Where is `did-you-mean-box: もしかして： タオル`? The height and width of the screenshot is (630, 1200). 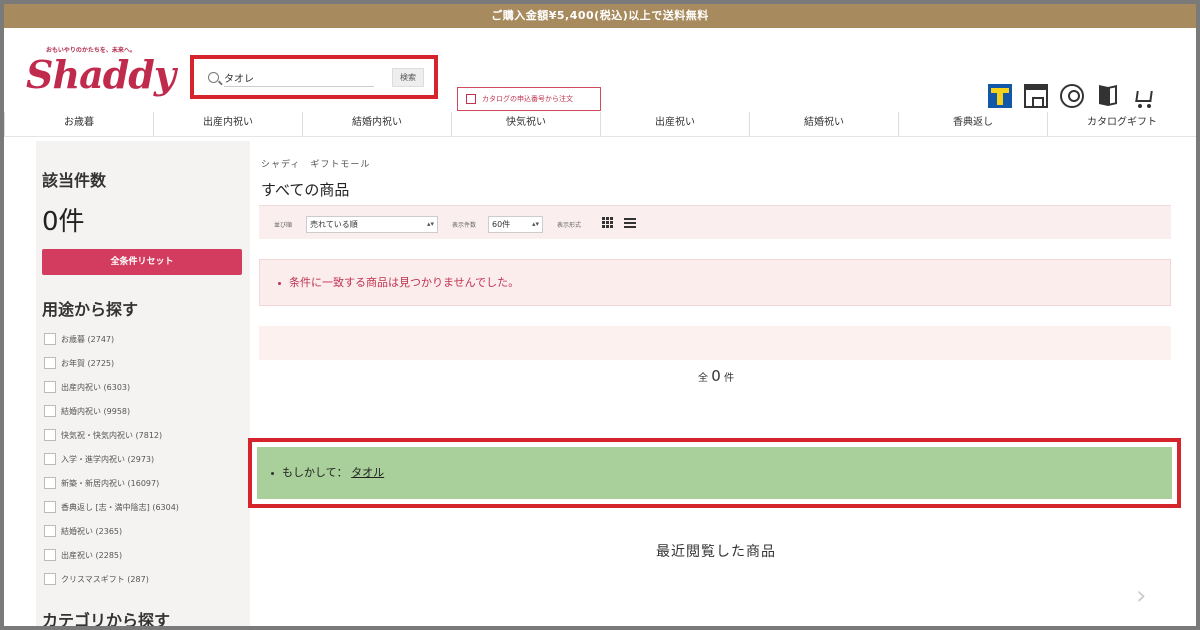
did-you-mean-box: もしかして： タオル is located at coordinates (714, 473).